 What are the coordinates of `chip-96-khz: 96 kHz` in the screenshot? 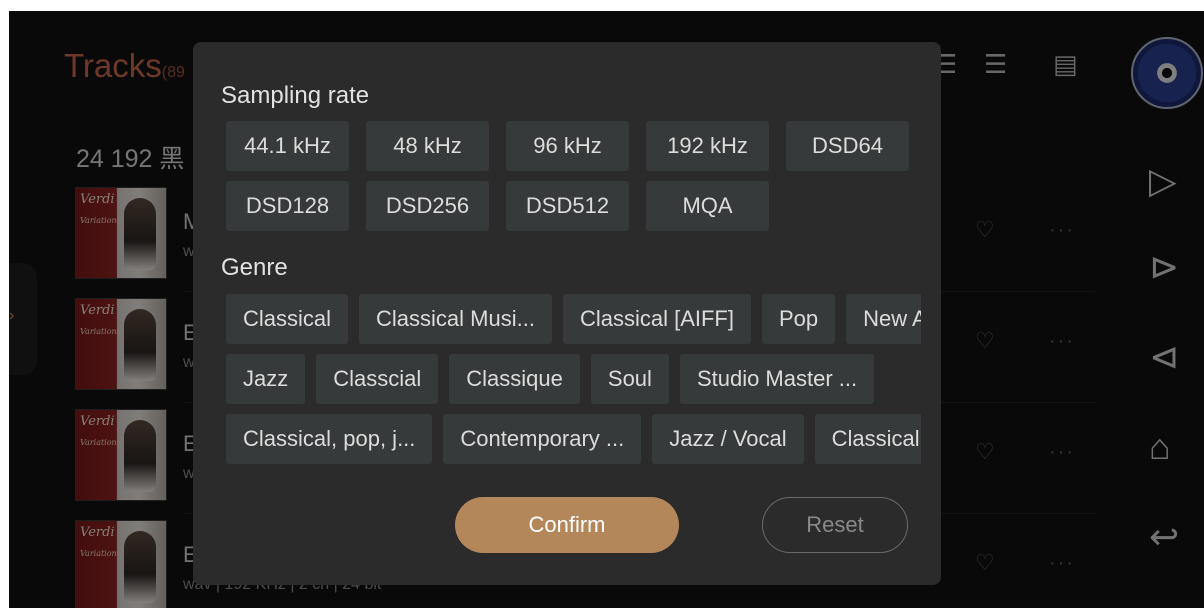 It's located at (567, 146).